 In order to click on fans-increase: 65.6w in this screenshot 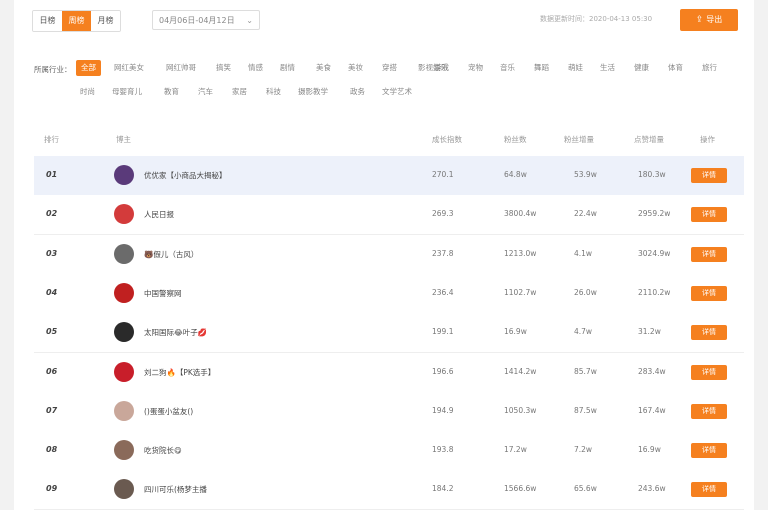, I will do `click(585, 489)`.